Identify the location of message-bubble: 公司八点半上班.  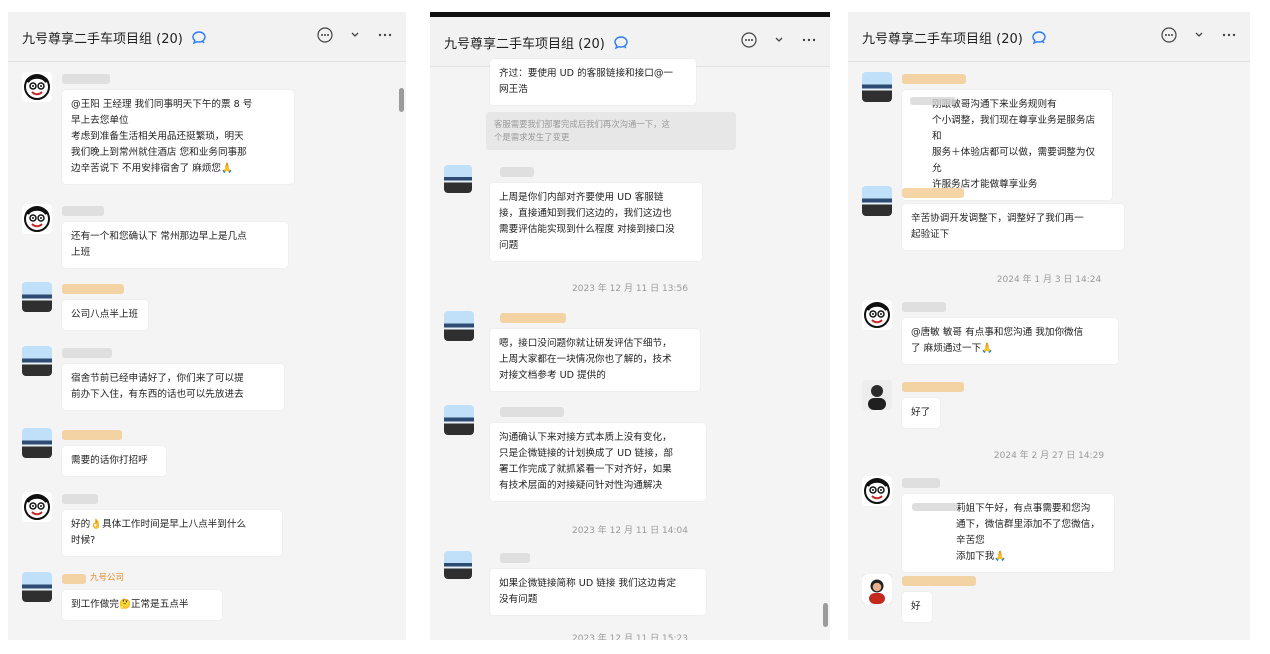
(105, 315).